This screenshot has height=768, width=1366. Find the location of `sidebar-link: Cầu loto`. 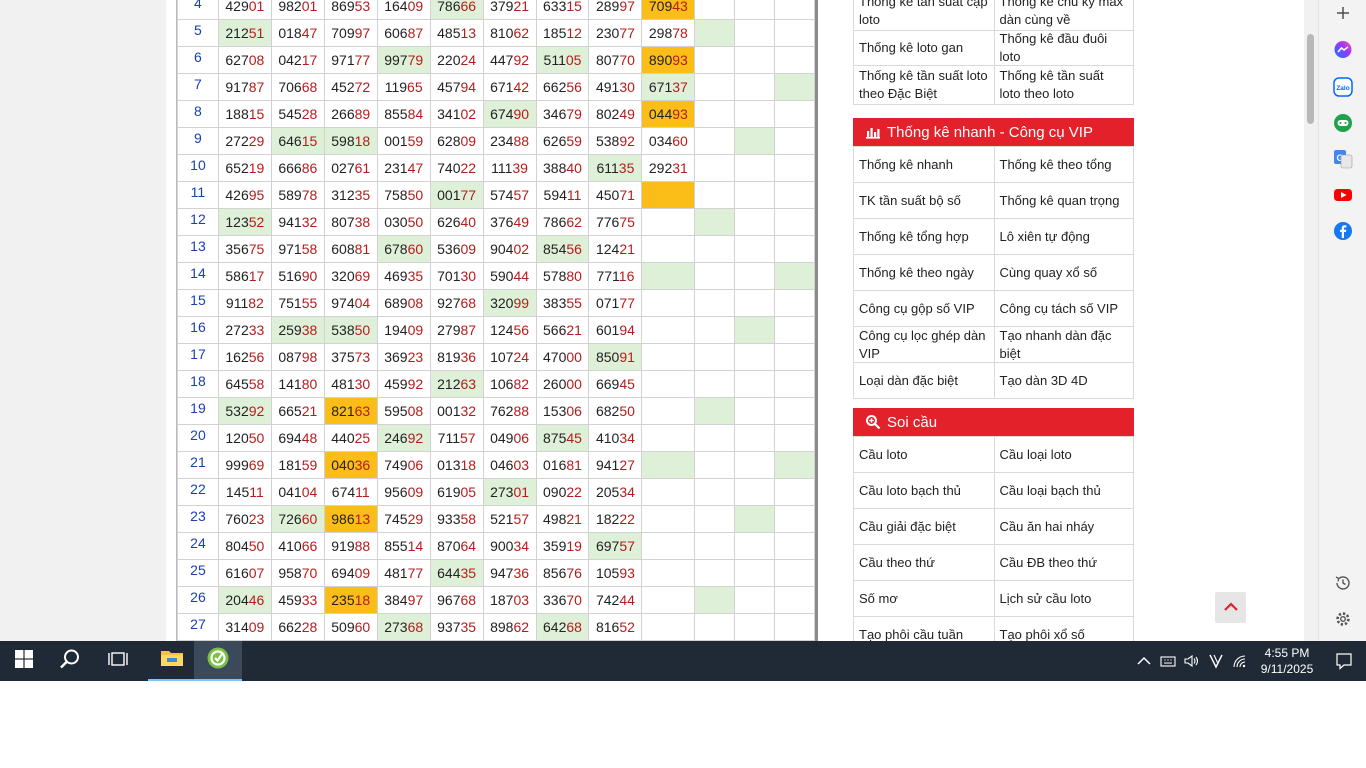

sidebar-link: Cầu loto is located at coordinates (924, 454).